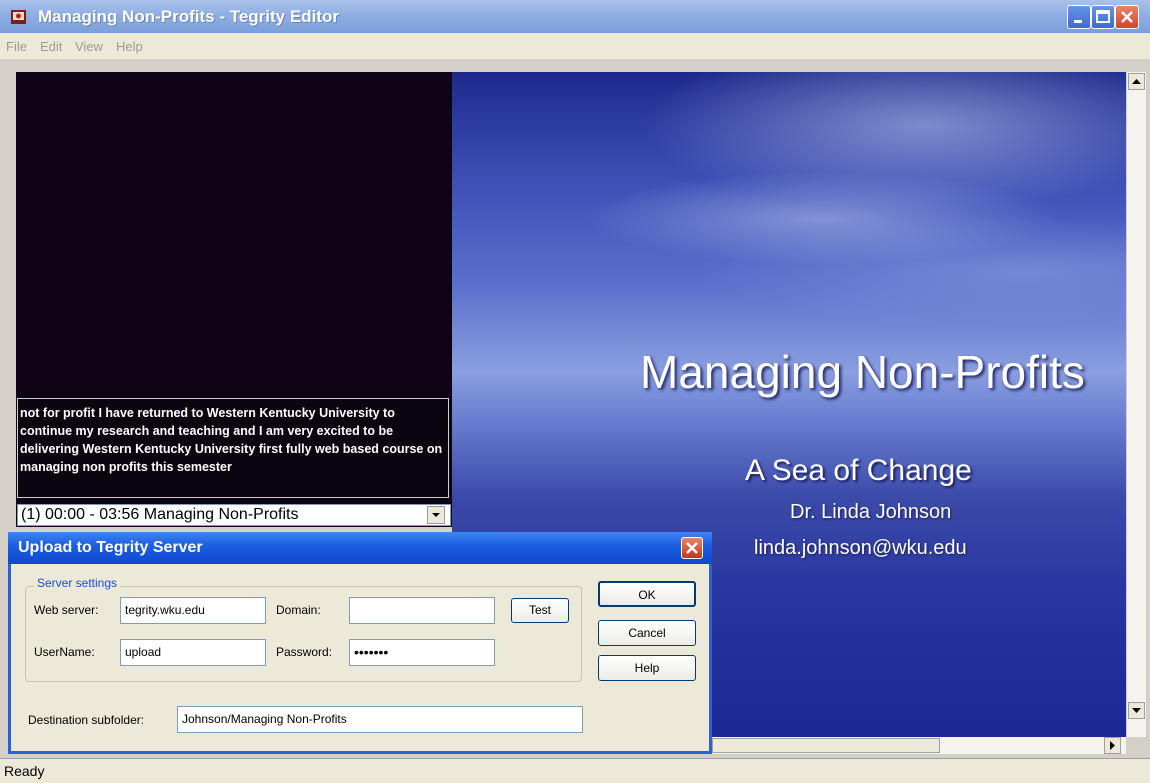 Image resolution: width=1150 pixels, height=783 pixels. Describe the element at coordinates (871, 512) in the screenshot. I see `slide-author: Dr. Linda Johnson` at that location.